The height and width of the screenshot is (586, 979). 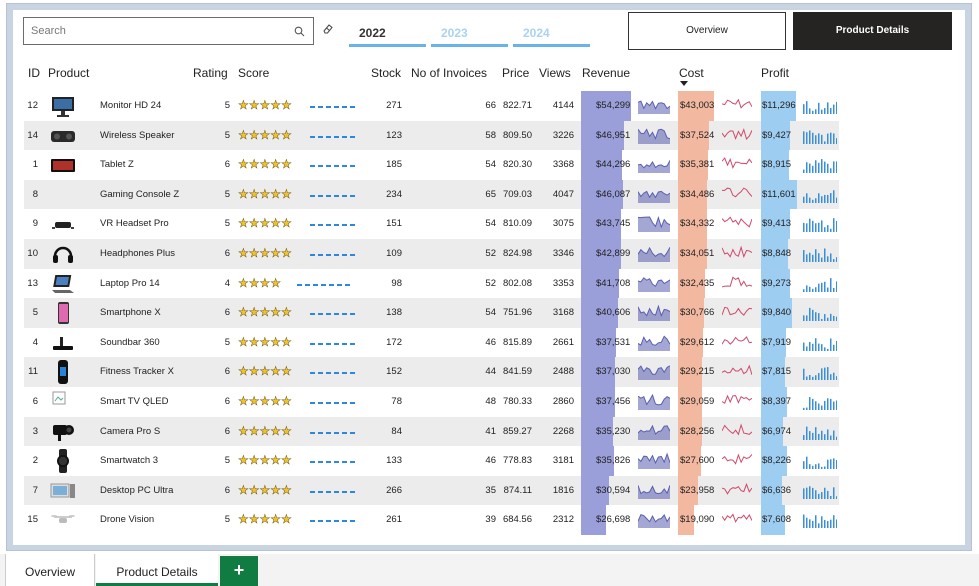 What do you see at coordinates (697, 431) in the screenshot?
I see `cell-cost: $28,256` at bounding box center [697, 431].